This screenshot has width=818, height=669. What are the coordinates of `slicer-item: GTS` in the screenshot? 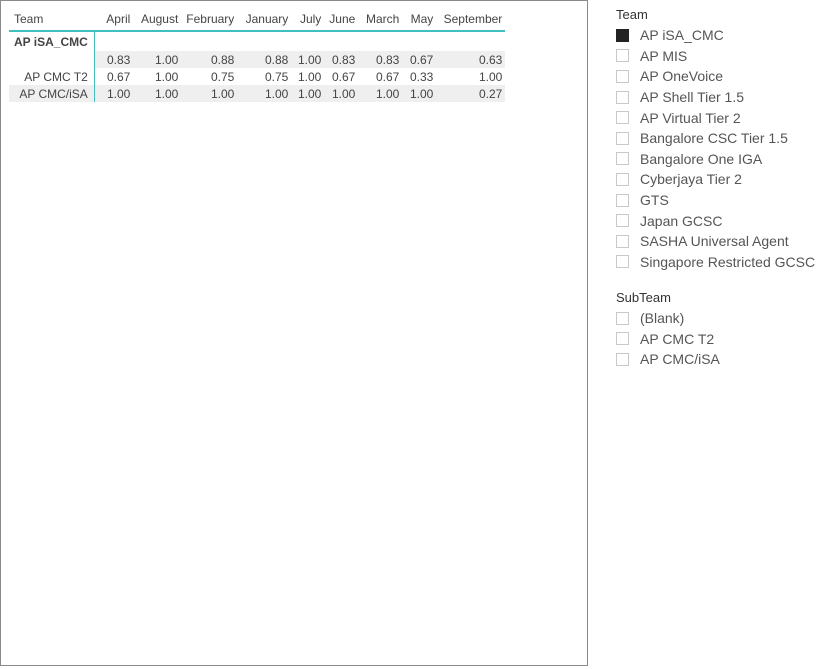 It's located at (715, 200).